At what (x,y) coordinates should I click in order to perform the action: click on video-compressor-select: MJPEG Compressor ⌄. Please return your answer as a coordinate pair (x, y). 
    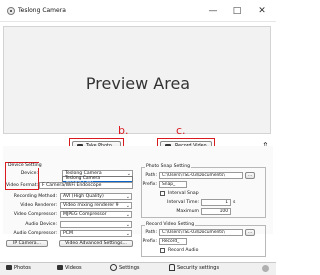
    Looking at the image, I should click on (96, 214).